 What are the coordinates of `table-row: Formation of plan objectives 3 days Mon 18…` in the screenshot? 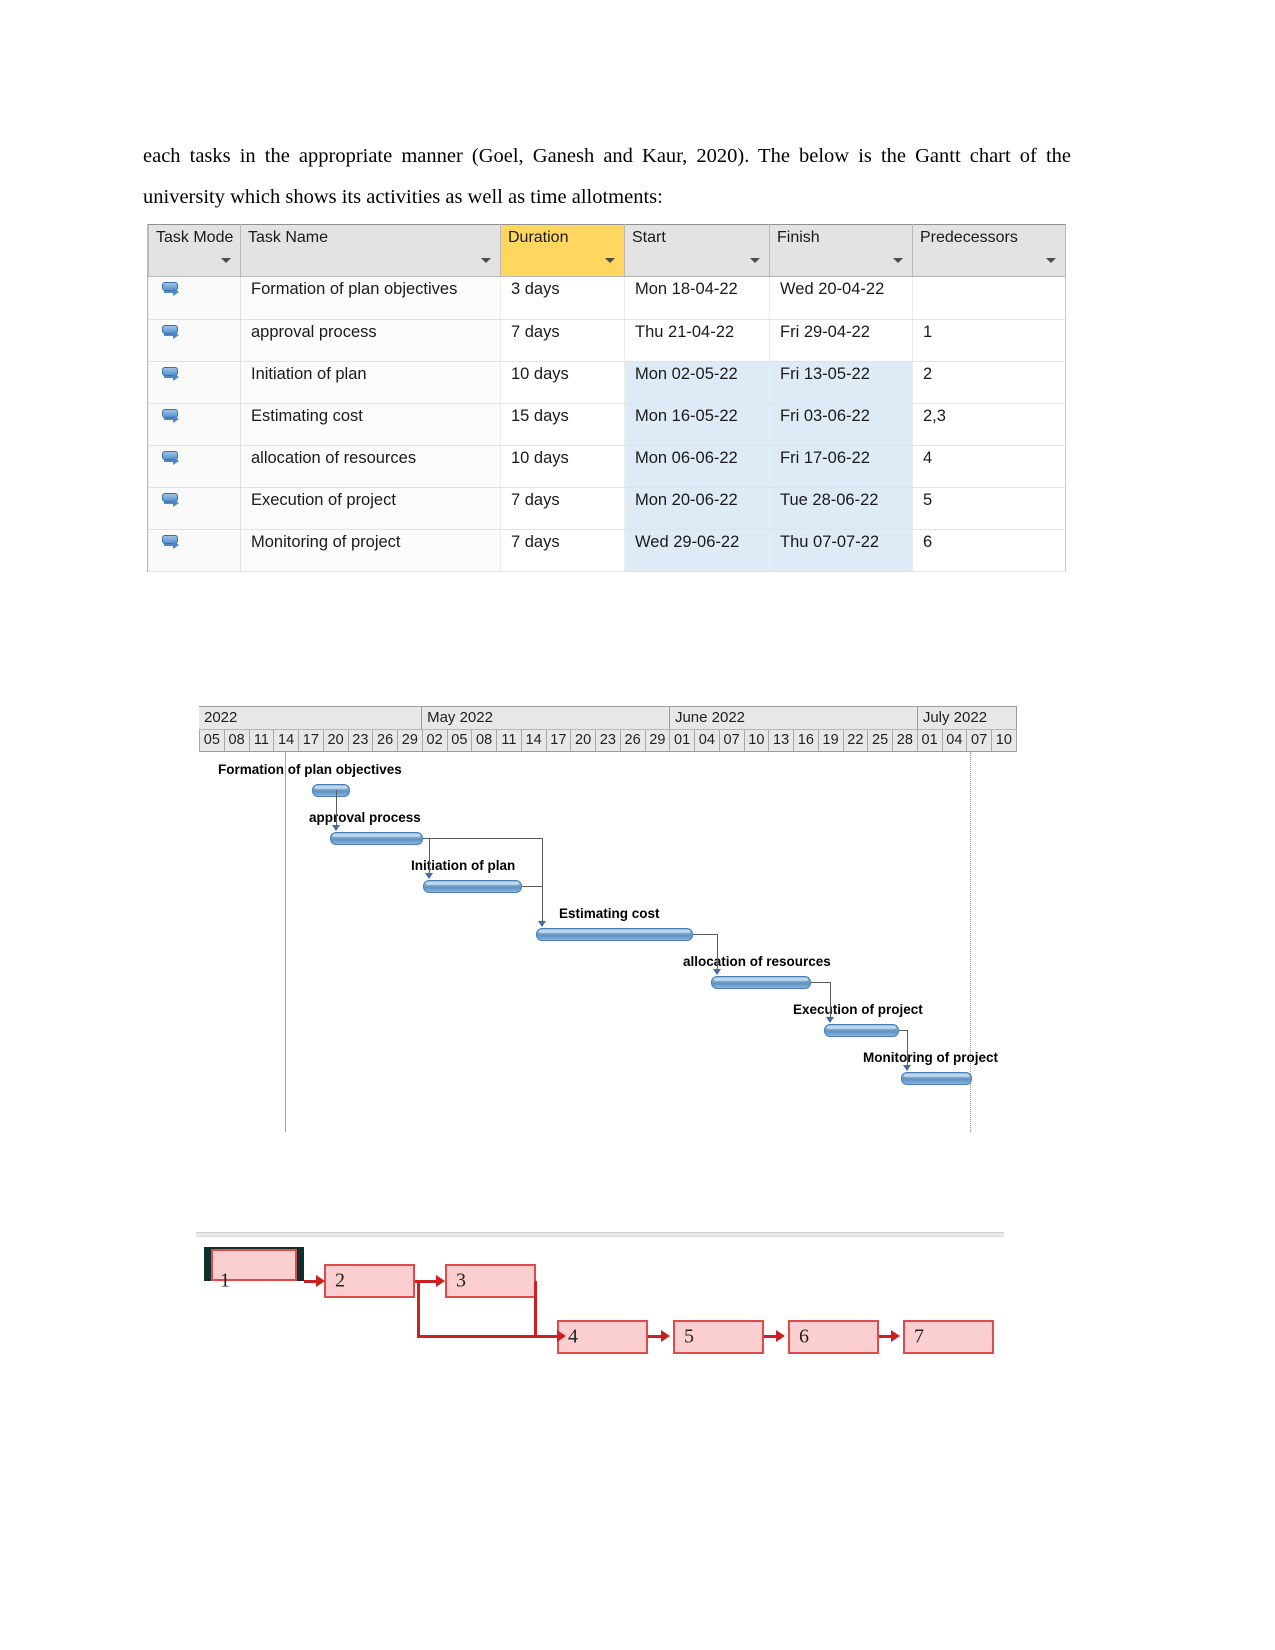 It's located at (607, 298).